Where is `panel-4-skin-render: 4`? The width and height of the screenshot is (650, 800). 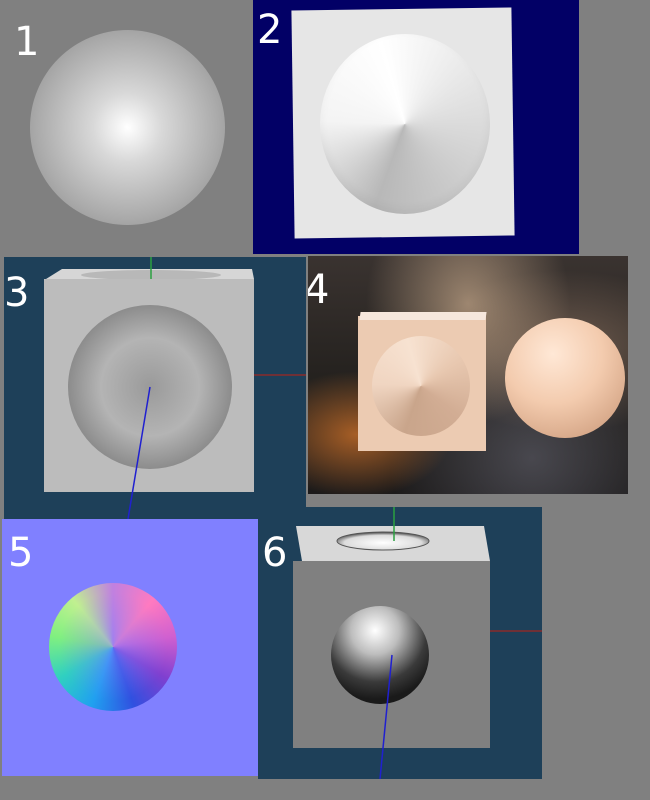 panel-4-skin-render: 4 is located at coordinates (468, 375).